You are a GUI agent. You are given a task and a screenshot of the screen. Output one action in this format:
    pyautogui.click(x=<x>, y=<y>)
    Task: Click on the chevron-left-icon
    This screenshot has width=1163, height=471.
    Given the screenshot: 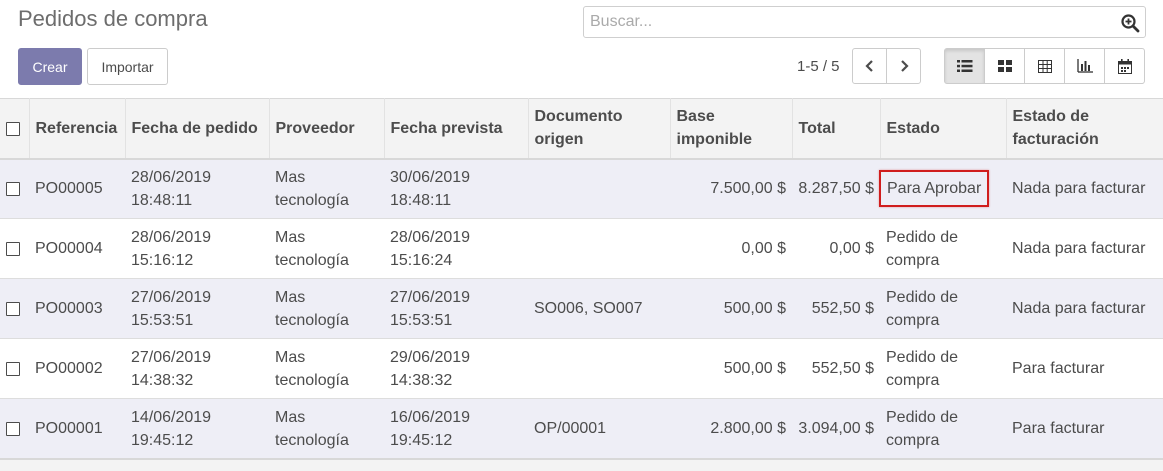 What is the action you would take?
    pyautogui.click(x=868, y=66)
    